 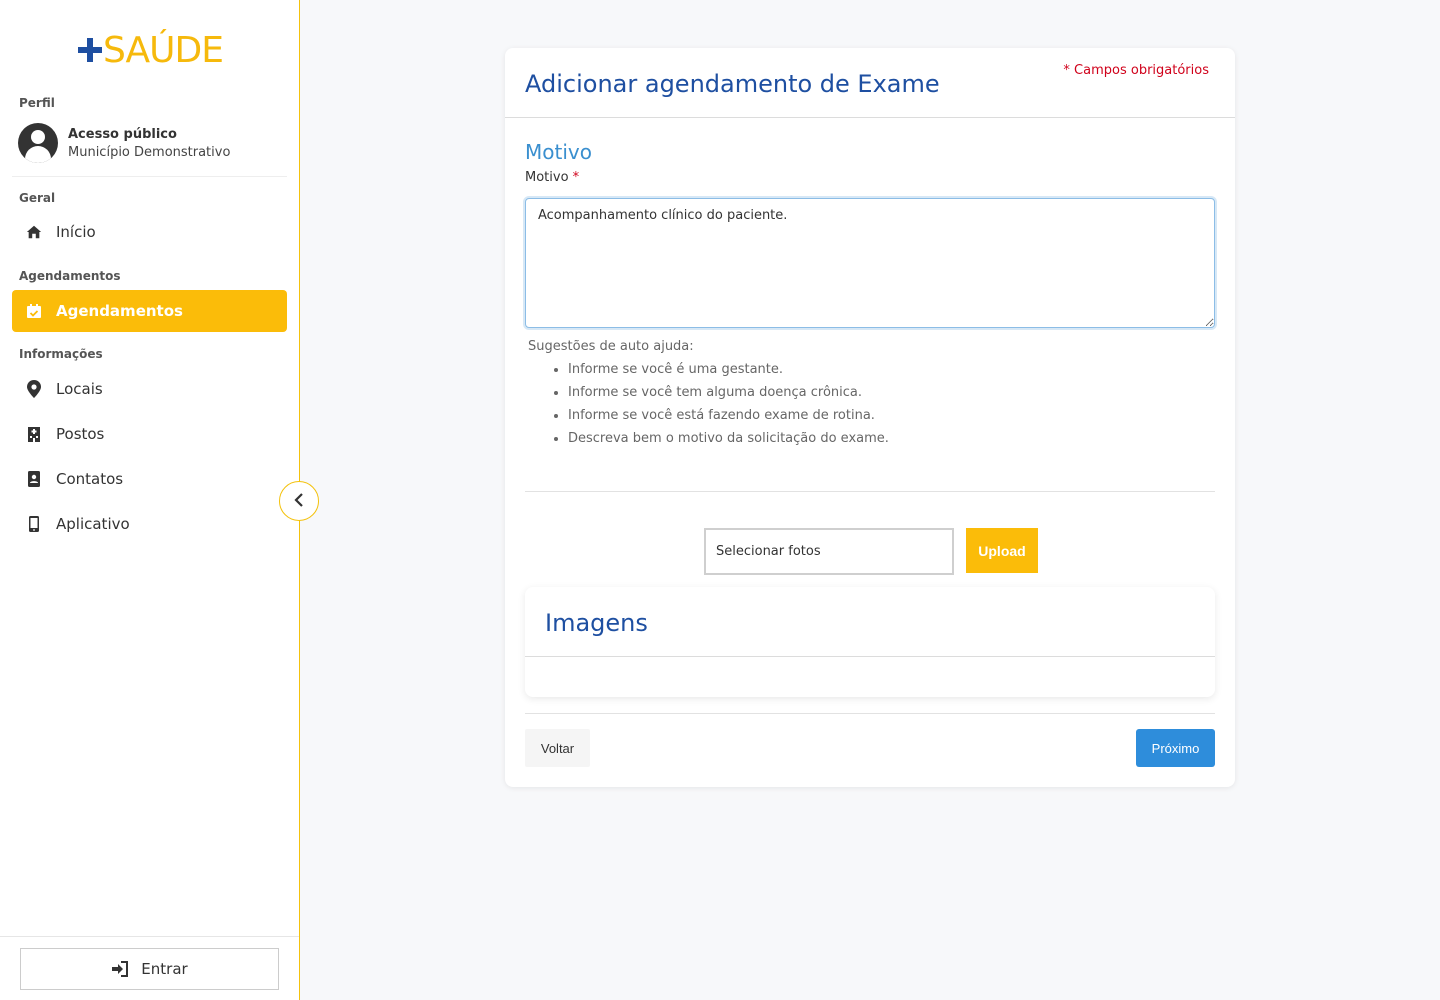 What do you see at coordinates (37, 198) in the screenshot?
I see `section-label-geral: Geral` at bounding box center [37, 198].